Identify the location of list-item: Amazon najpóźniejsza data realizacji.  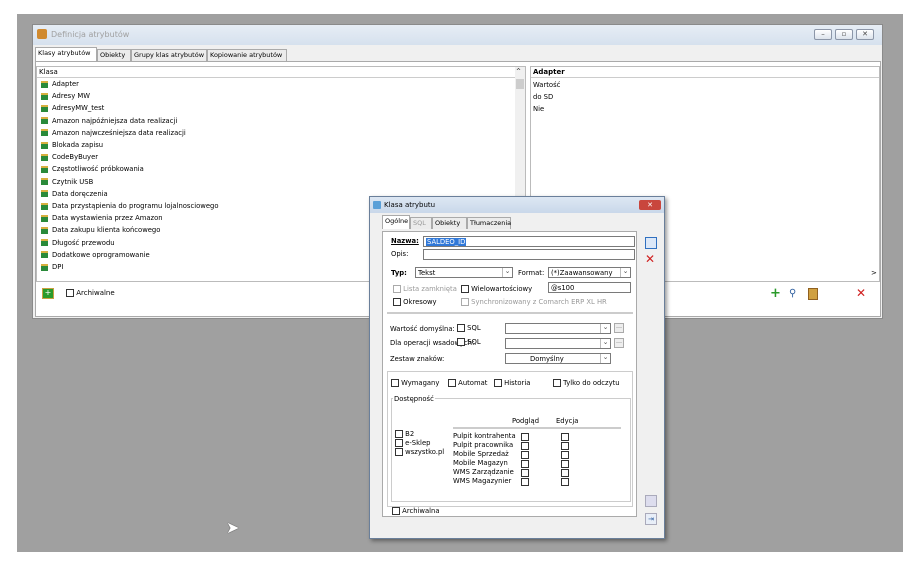
(276, 121).